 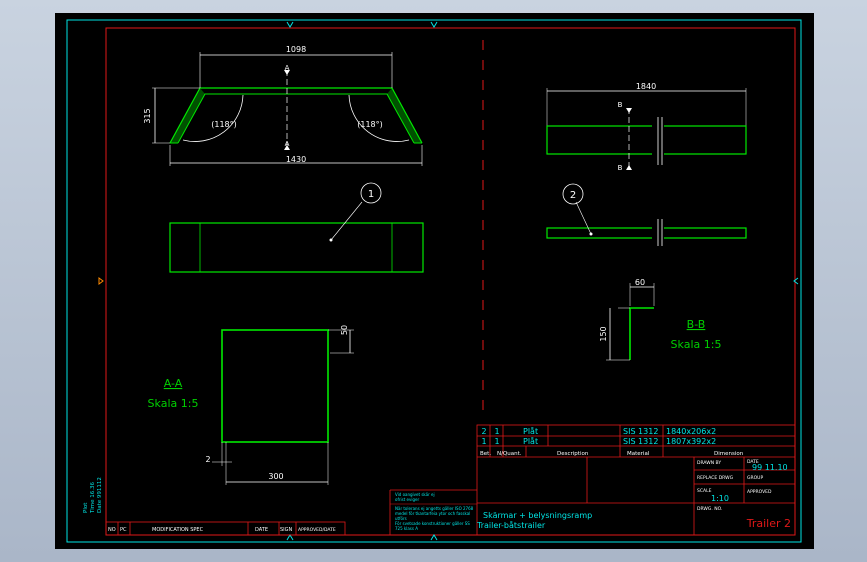 I want to click on part1-section-label-bottom: A, so click(x=287, y=144).